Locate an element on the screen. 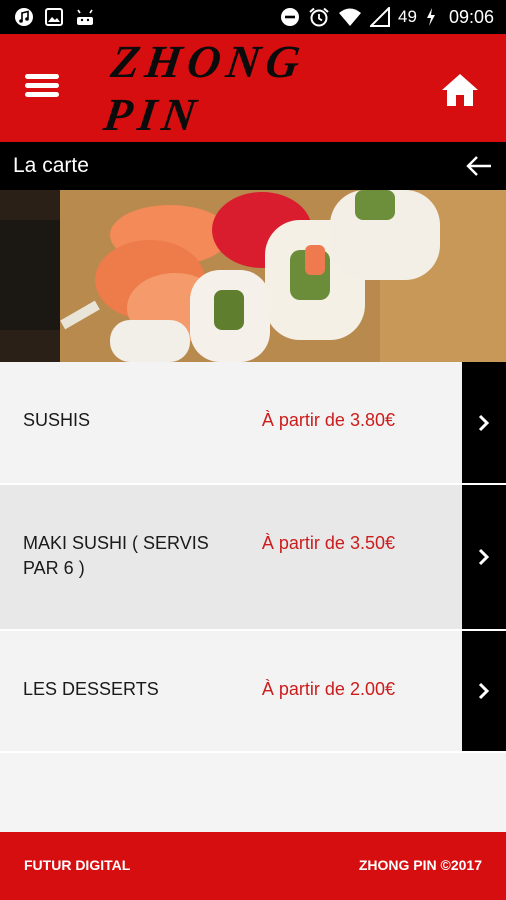  list-item: LES DESSERTS À partir de 2.00€ is located at coordinates (253, 692).